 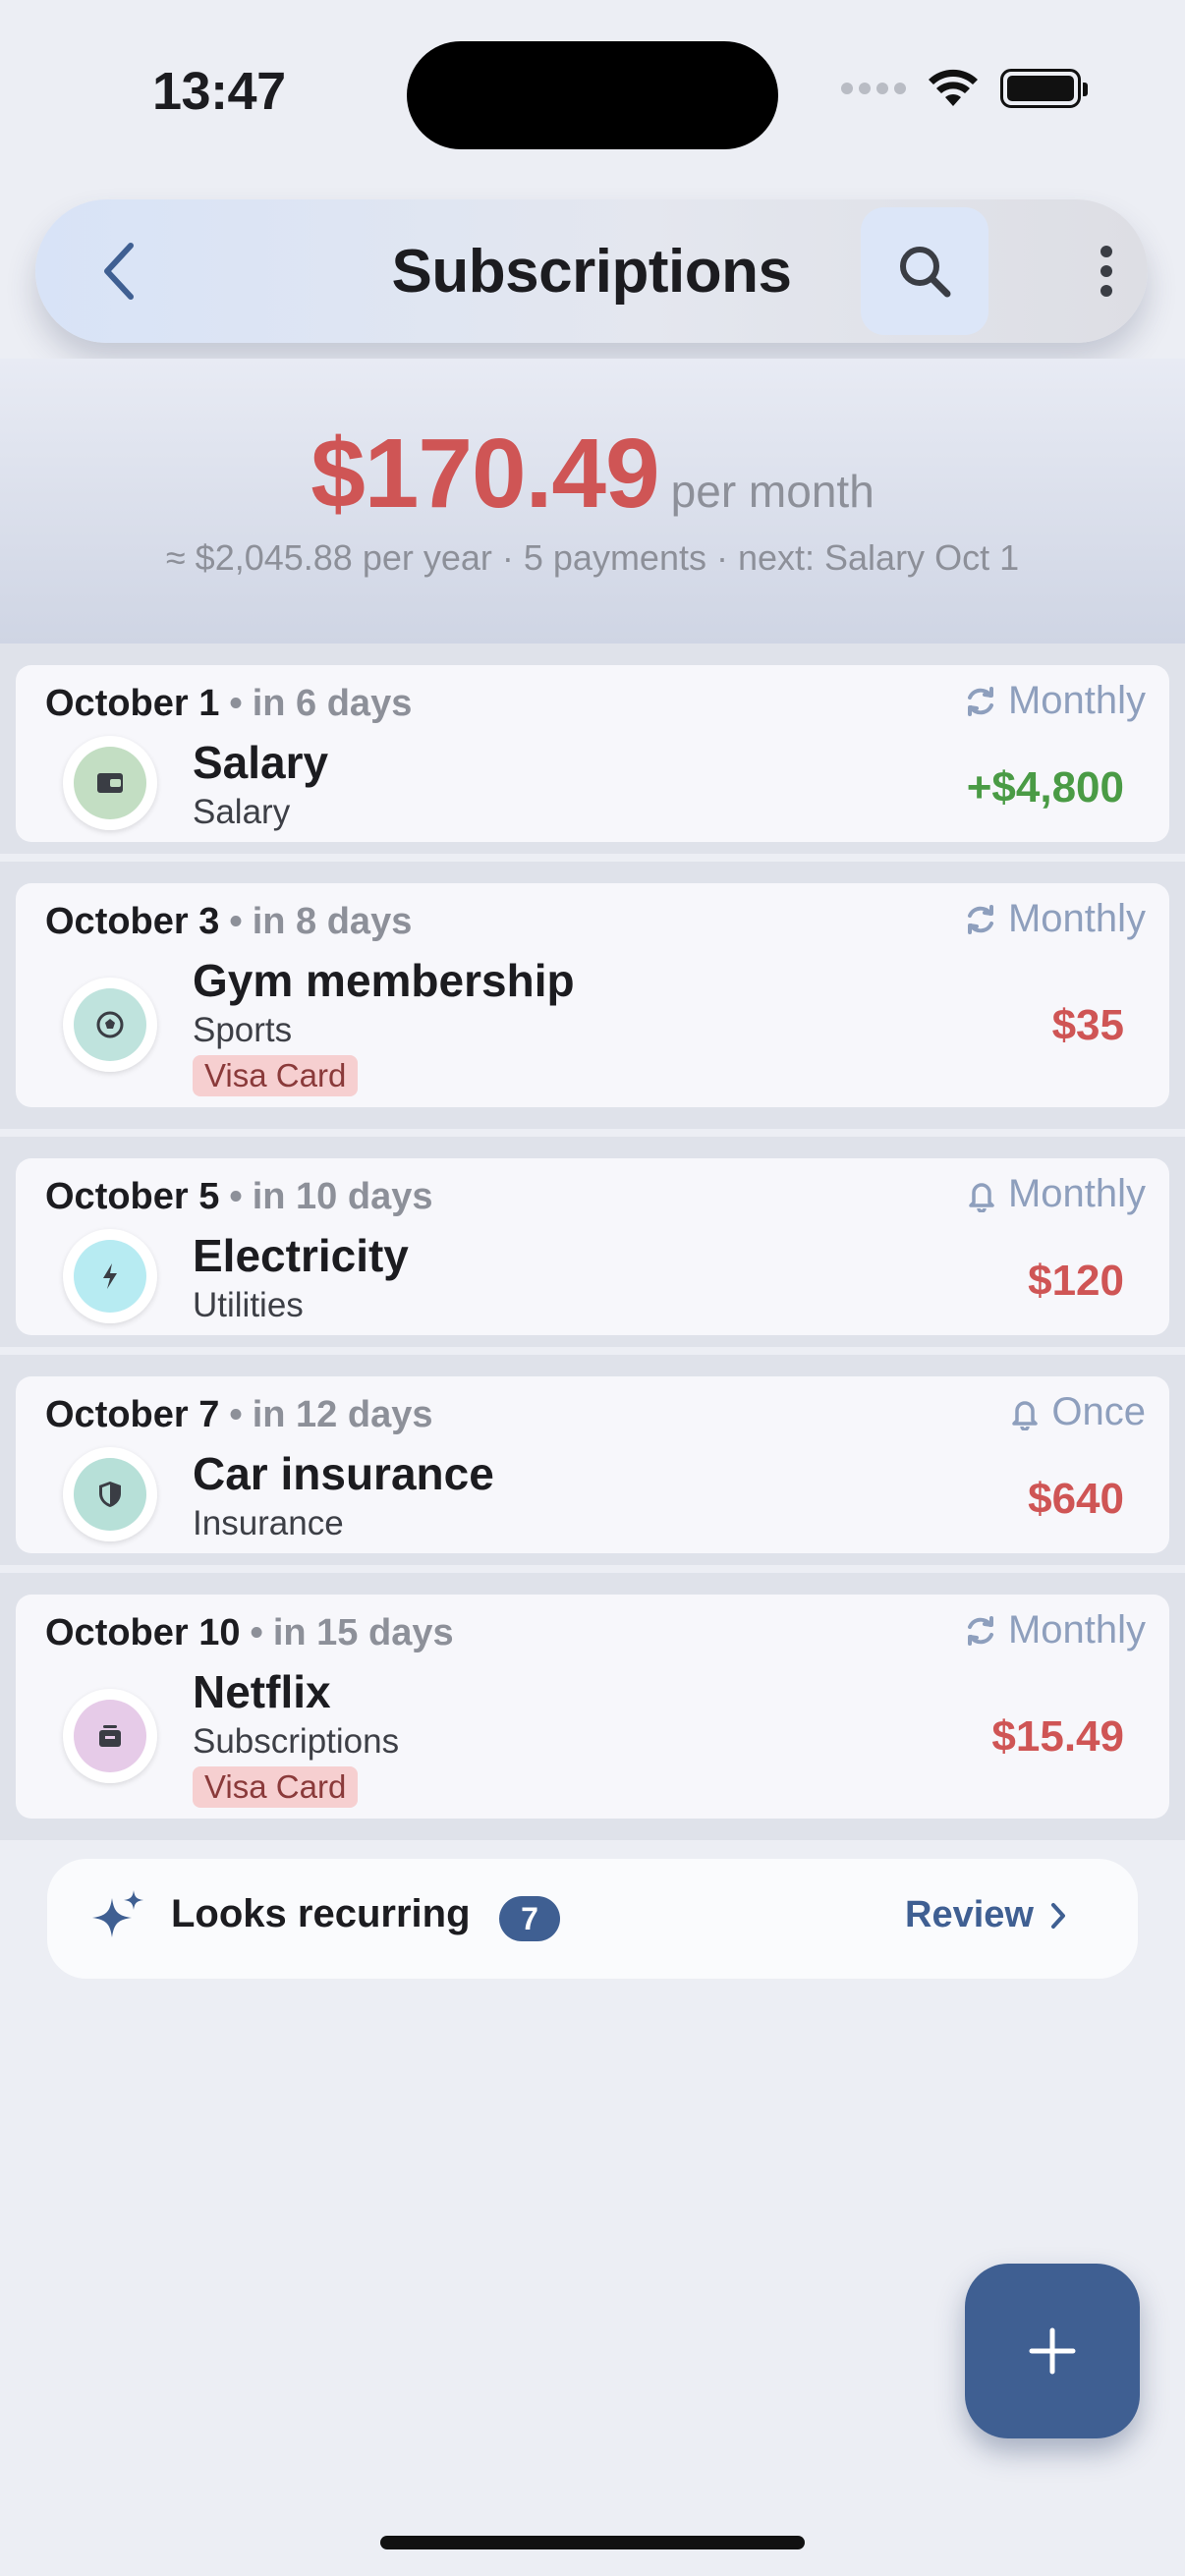 I want to click on summary-amount-line: $170.49 per month, so click(x=592, y=474).